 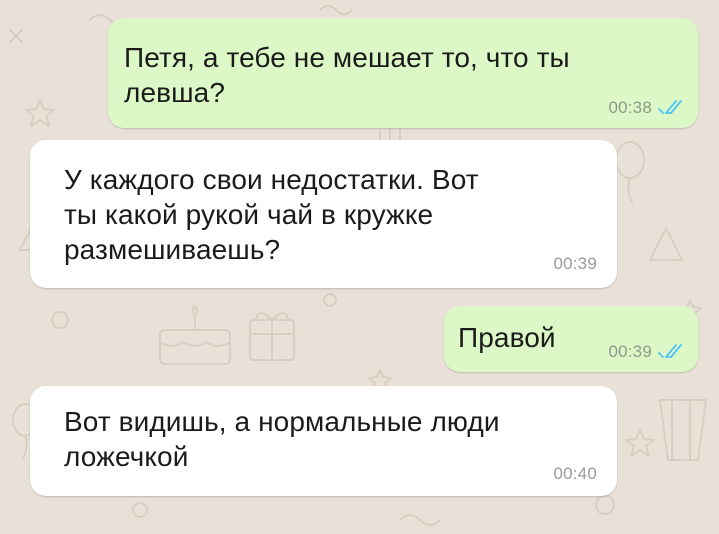 I want to click on message-text: Петя, а тебе не мешает то, что ты левша?, so click(x=347, y=75).